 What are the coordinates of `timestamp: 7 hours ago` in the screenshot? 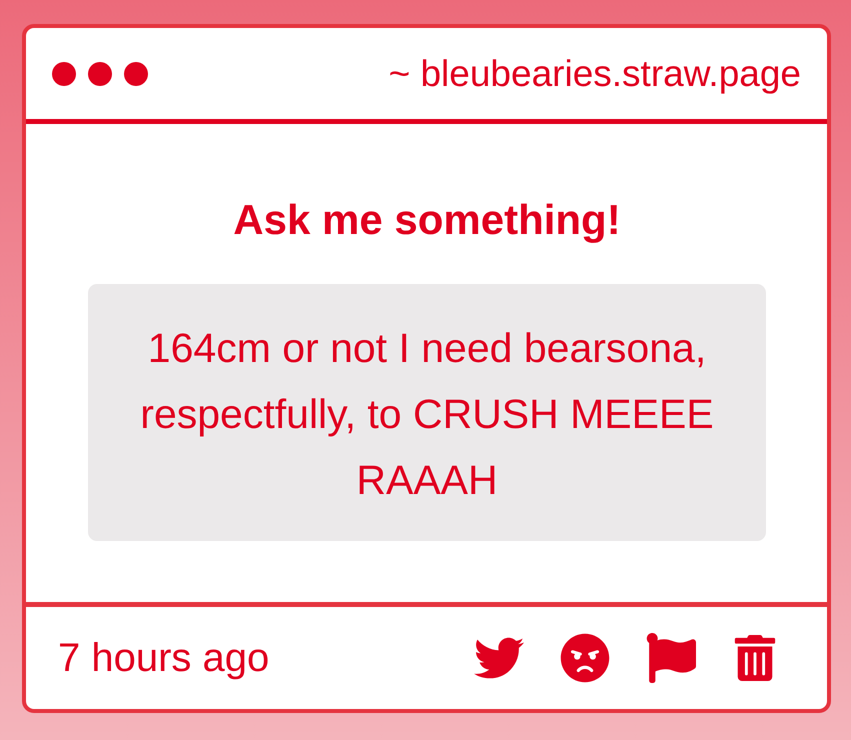 It's located at (164, 658).